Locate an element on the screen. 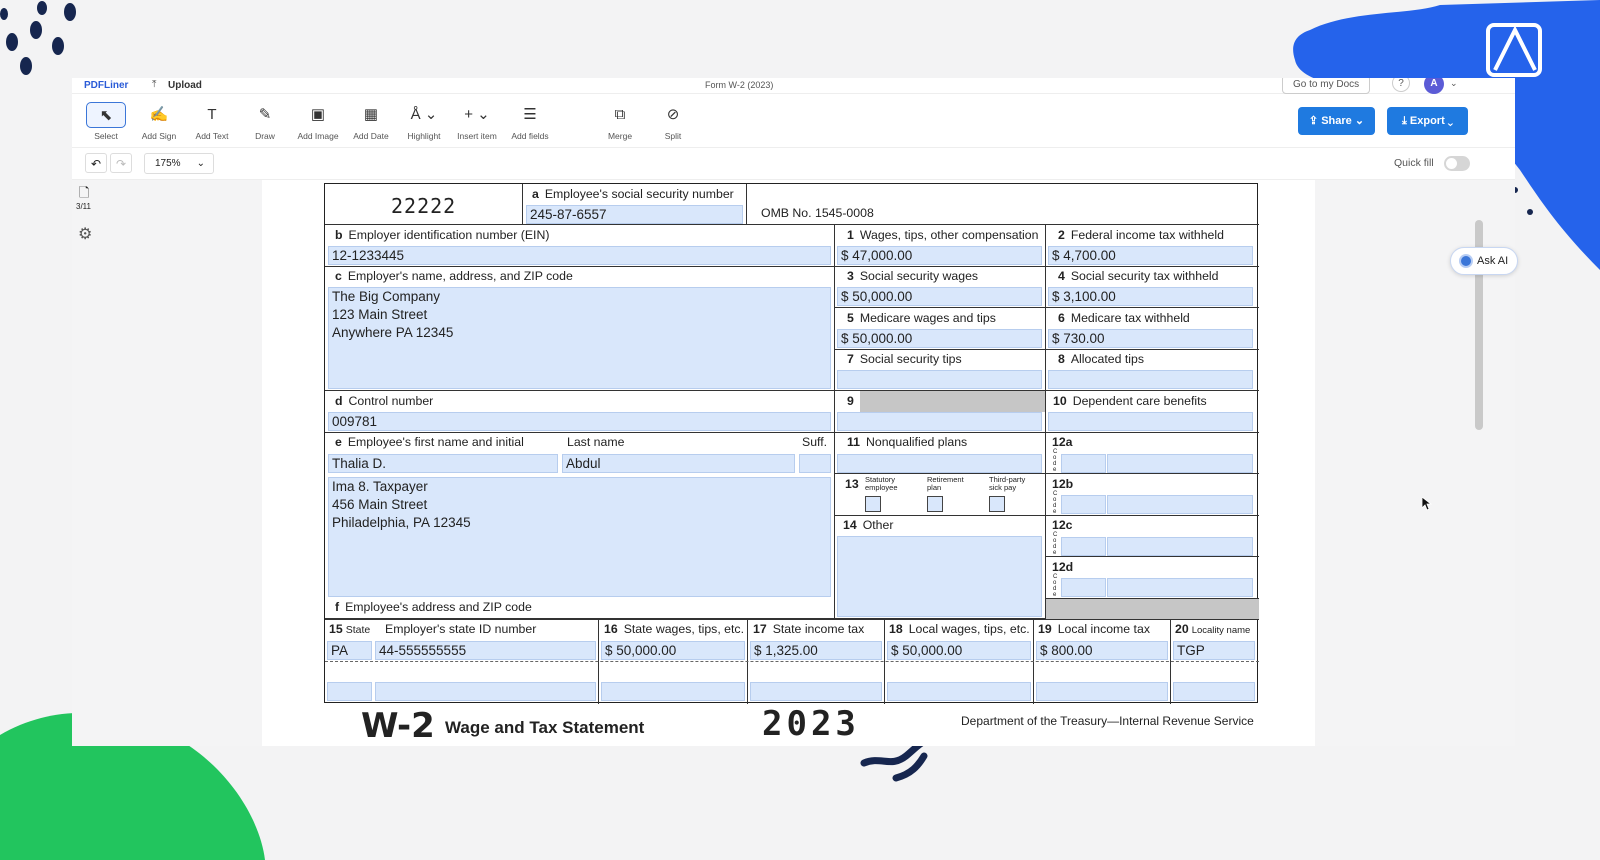 This screenshot has width=1600, height=860. app-logo: PDFLiner is located at coordinates (106, 85).